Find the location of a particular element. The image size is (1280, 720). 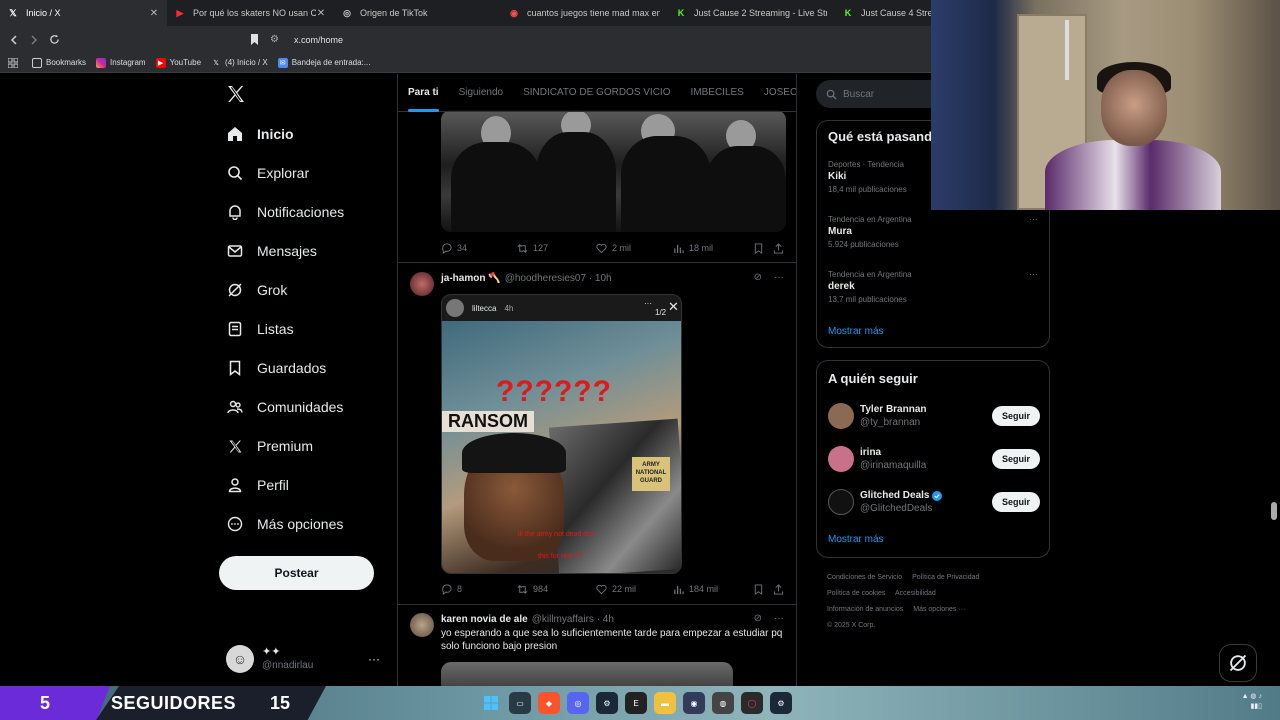

tab-list-sindicato: SINDICATO DE GORDOS VICIO is located at coordinates (596, 93).